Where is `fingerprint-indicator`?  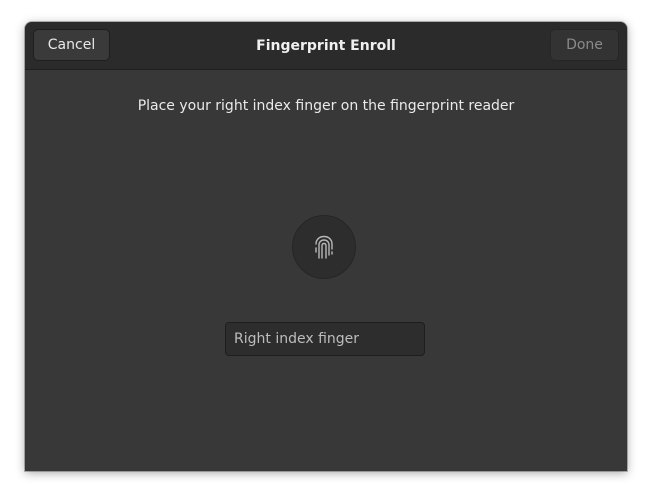 fingerprint-indicator is located at coordinates (324, 247).